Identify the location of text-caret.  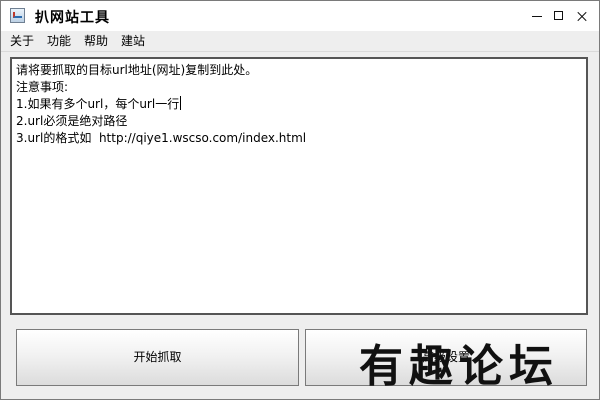
(181, 103).